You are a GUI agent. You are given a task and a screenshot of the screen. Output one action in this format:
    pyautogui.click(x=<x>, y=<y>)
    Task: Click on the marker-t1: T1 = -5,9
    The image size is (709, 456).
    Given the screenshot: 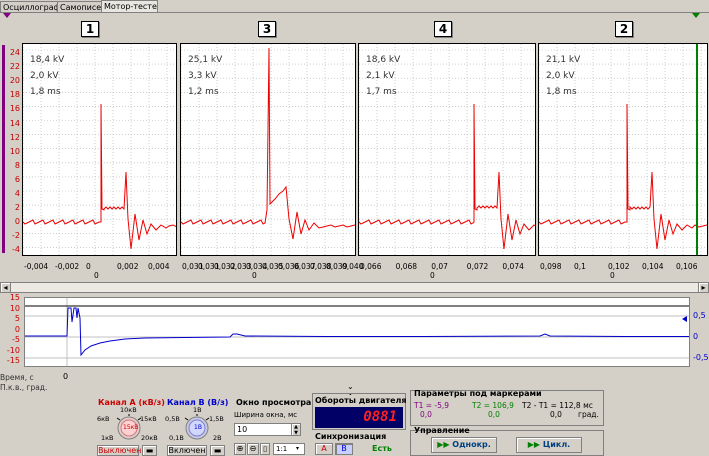 What is the action you would take?
    pyautogui.click(x=432, y=405)
    